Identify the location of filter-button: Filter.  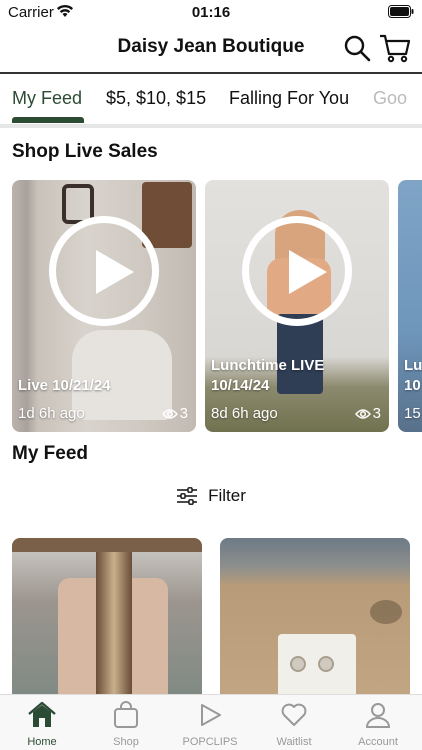
(211, 496).